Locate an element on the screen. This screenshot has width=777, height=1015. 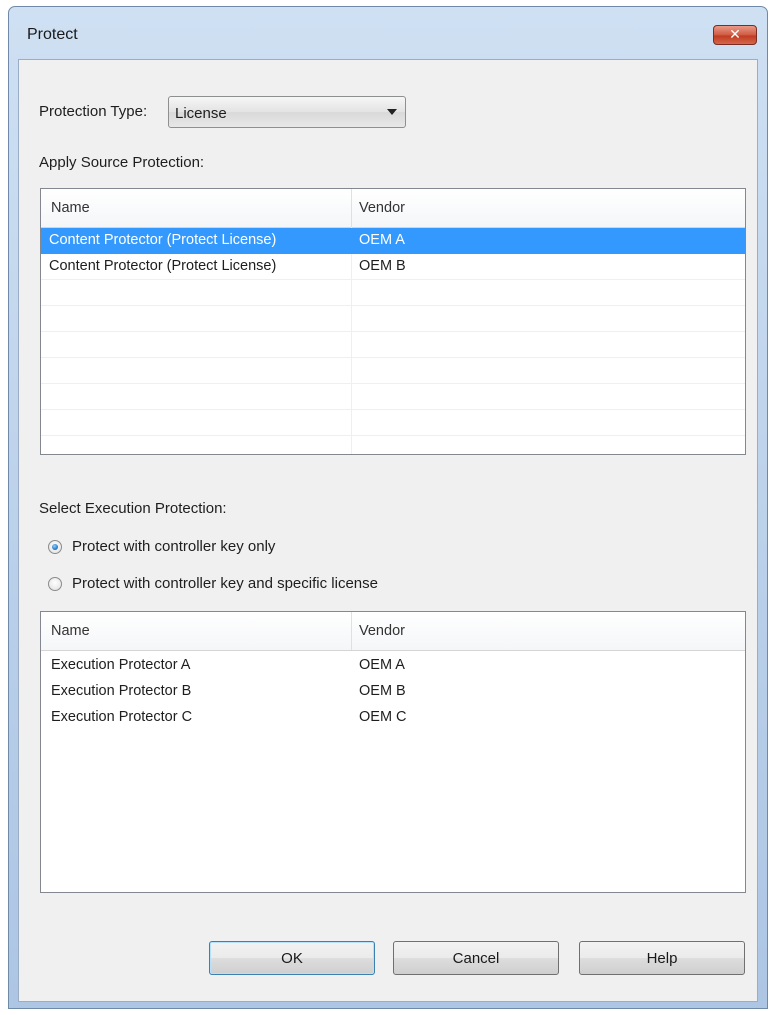
item-name: Execution Protector A is located at coordinates (121, 665).